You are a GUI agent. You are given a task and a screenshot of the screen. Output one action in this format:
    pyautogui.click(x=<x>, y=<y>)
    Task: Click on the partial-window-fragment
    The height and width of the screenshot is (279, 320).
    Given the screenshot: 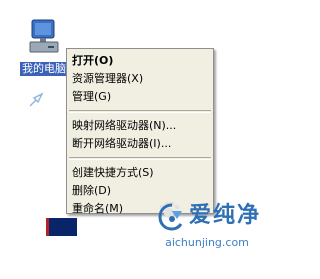 What is the action you would take?
    pyautogui.click(x=61, y=227)
    